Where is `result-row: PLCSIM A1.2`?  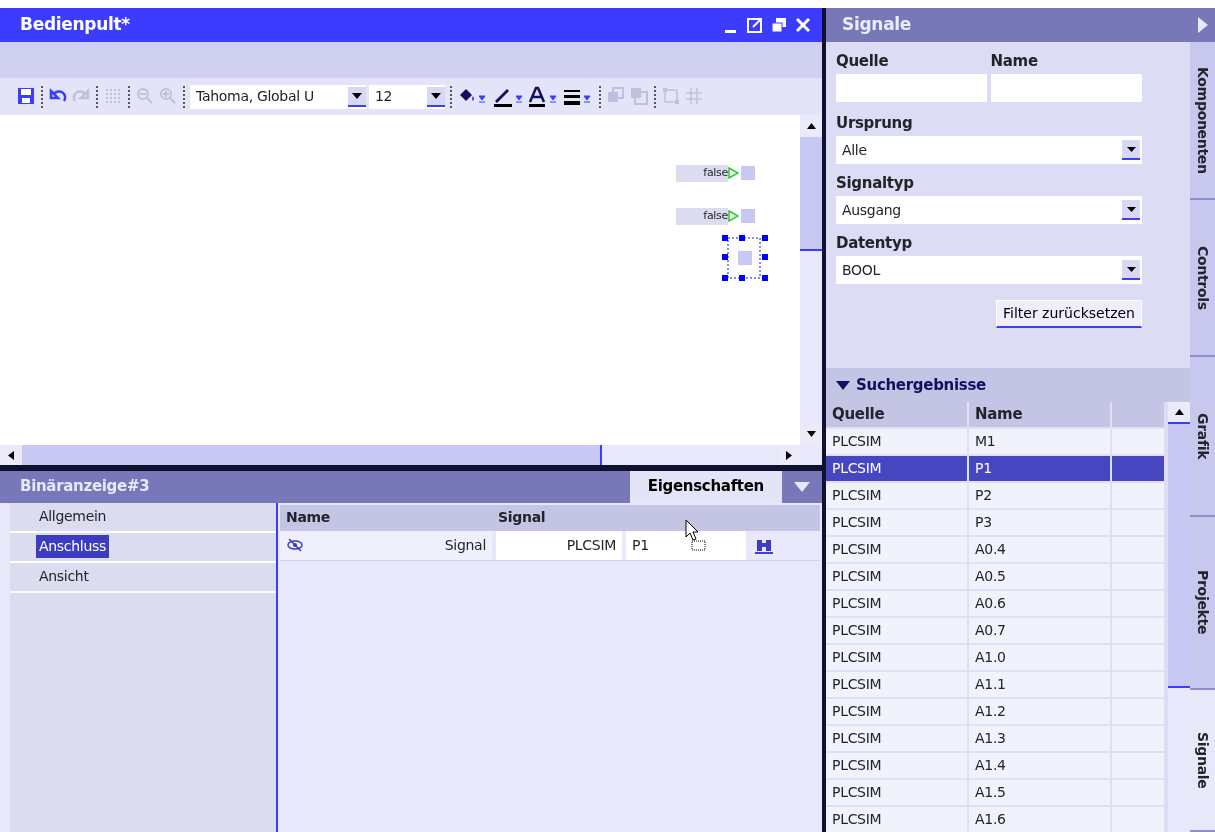
result-row: PLCSIM A1.2 is located at coordinates (995, 712).